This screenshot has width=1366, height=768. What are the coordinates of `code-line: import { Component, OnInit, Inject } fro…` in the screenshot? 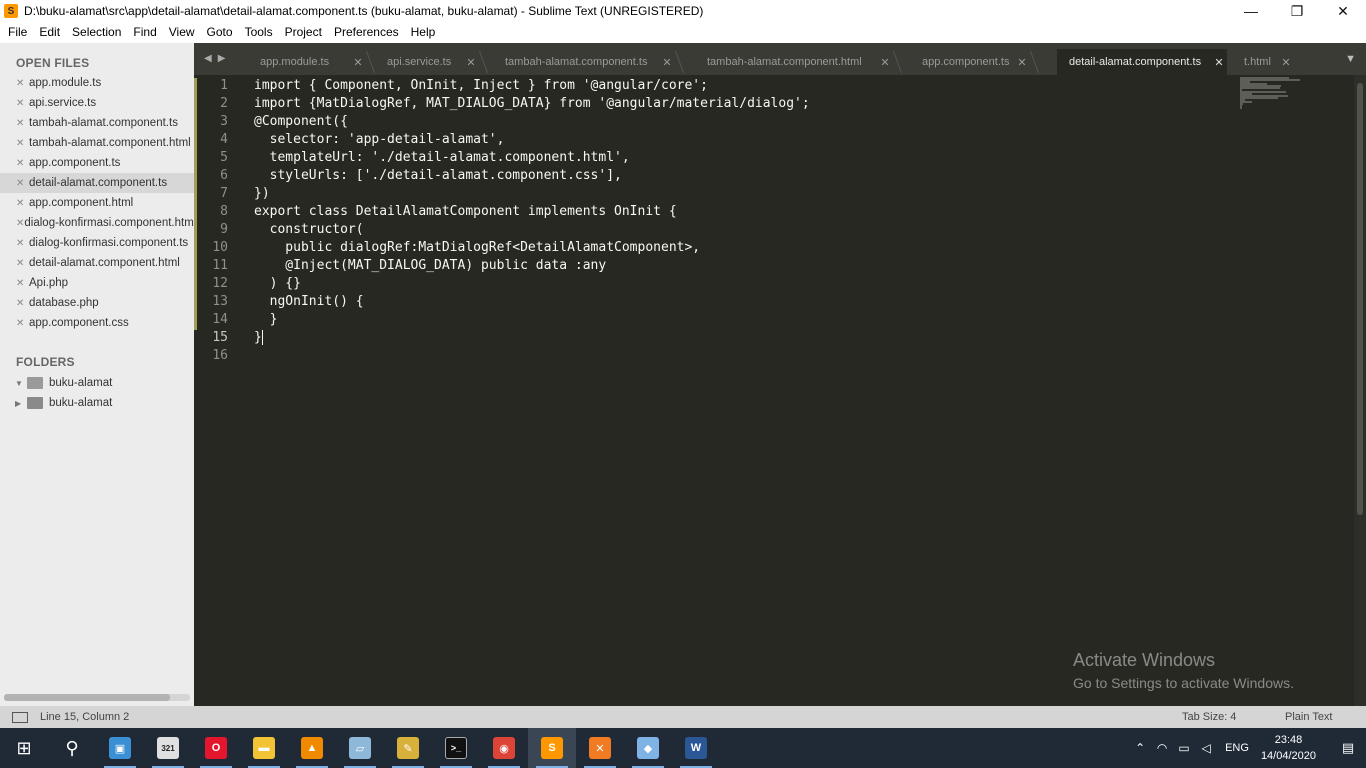 It's located at (532, 86).